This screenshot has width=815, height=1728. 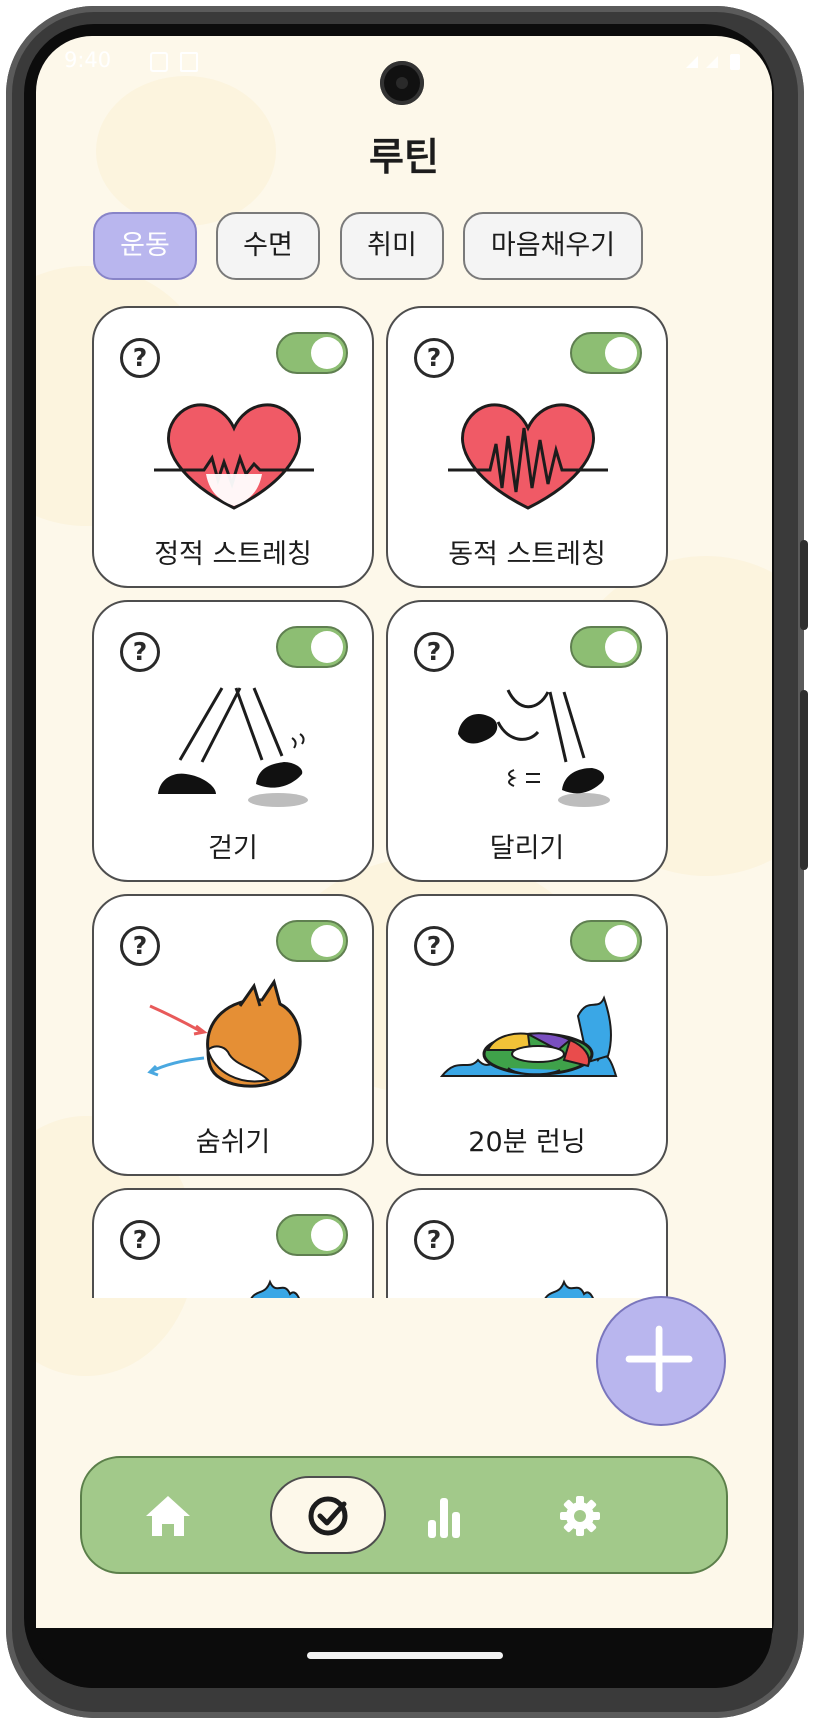 What do you see at coordinates (268, 246) in the screenshot?
I see `tab-sleep: 수면` at bounding box center [268, 246].